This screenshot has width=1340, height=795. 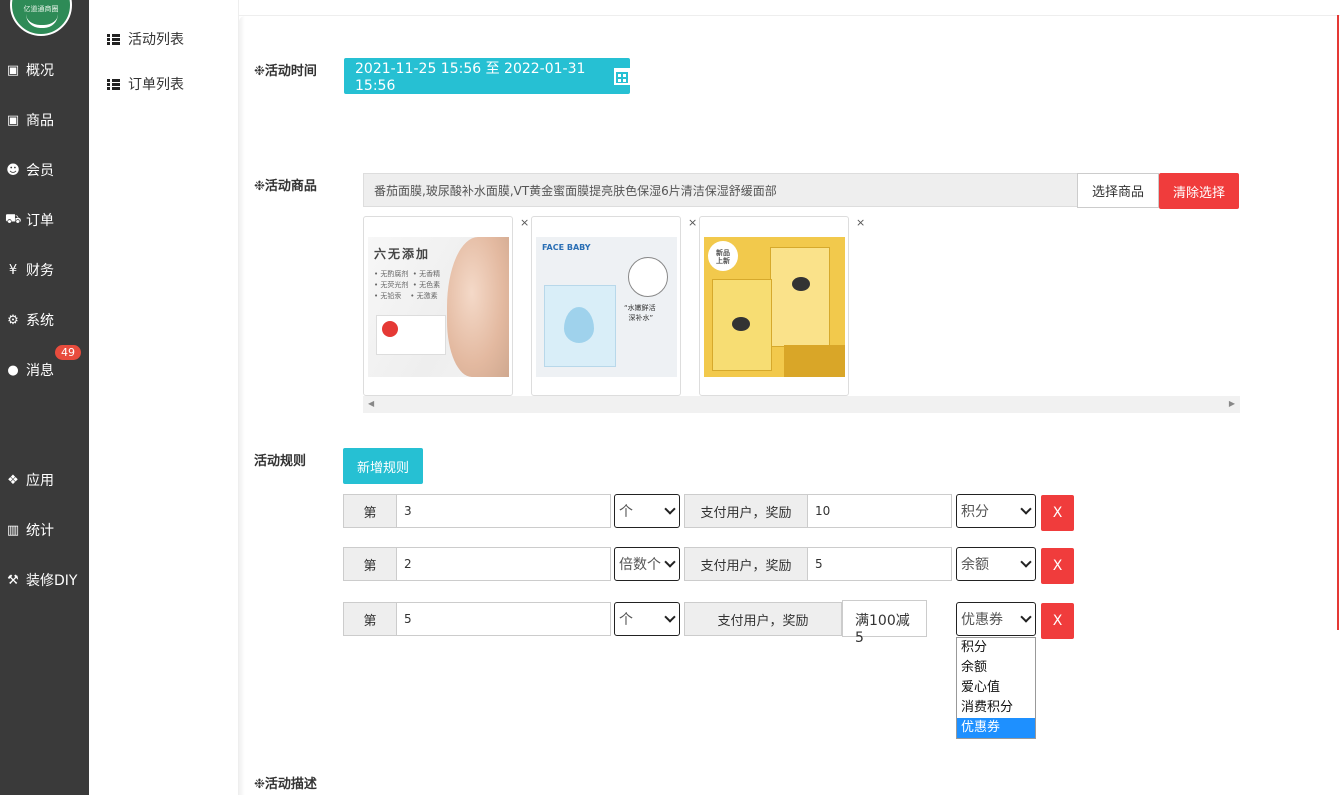 I want to click on hyaluronic-mask-image: FACE BABY “水嫩鲜活 深补水”, so click(x=606, y=307).